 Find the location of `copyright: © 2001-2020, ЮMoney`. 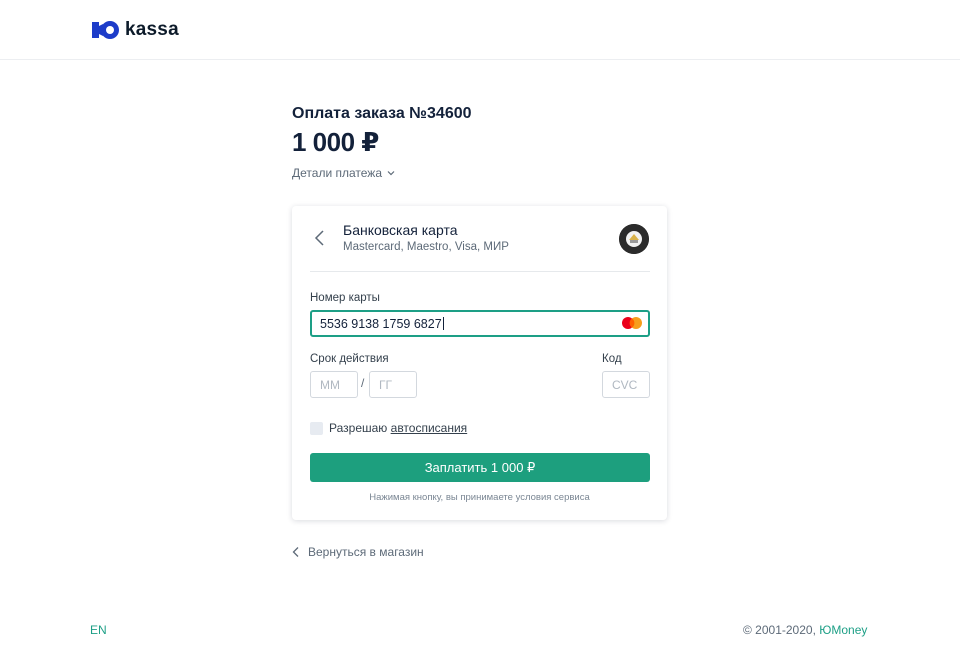

copyright: © 2001-2020, ЮMoney is located at coordinates (805, 630).